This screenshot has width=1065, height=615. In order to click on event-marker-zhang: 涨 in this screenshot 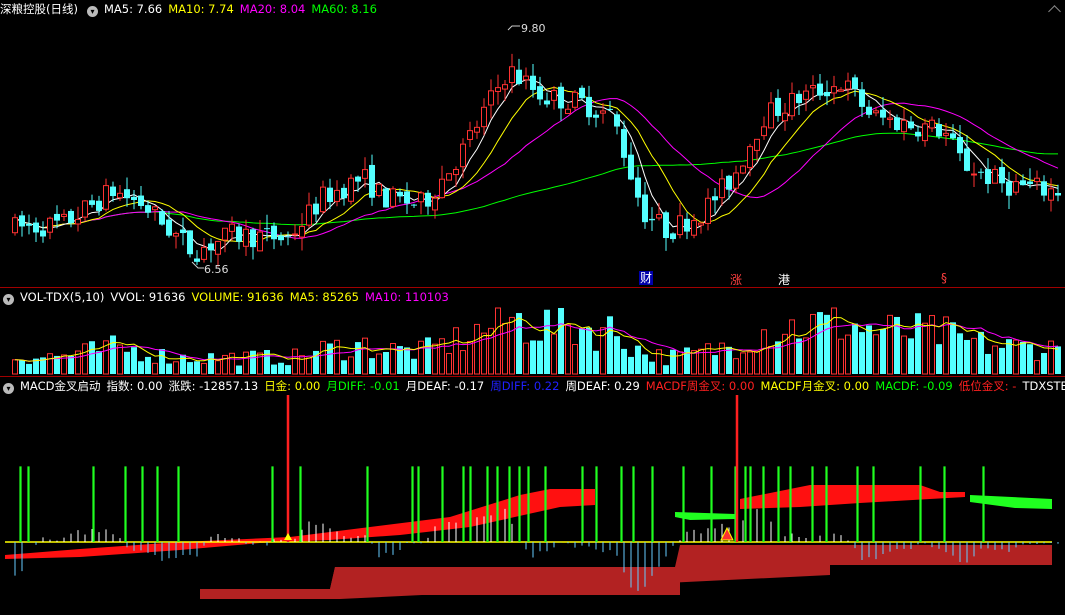, I will do `click(736, 279)`.